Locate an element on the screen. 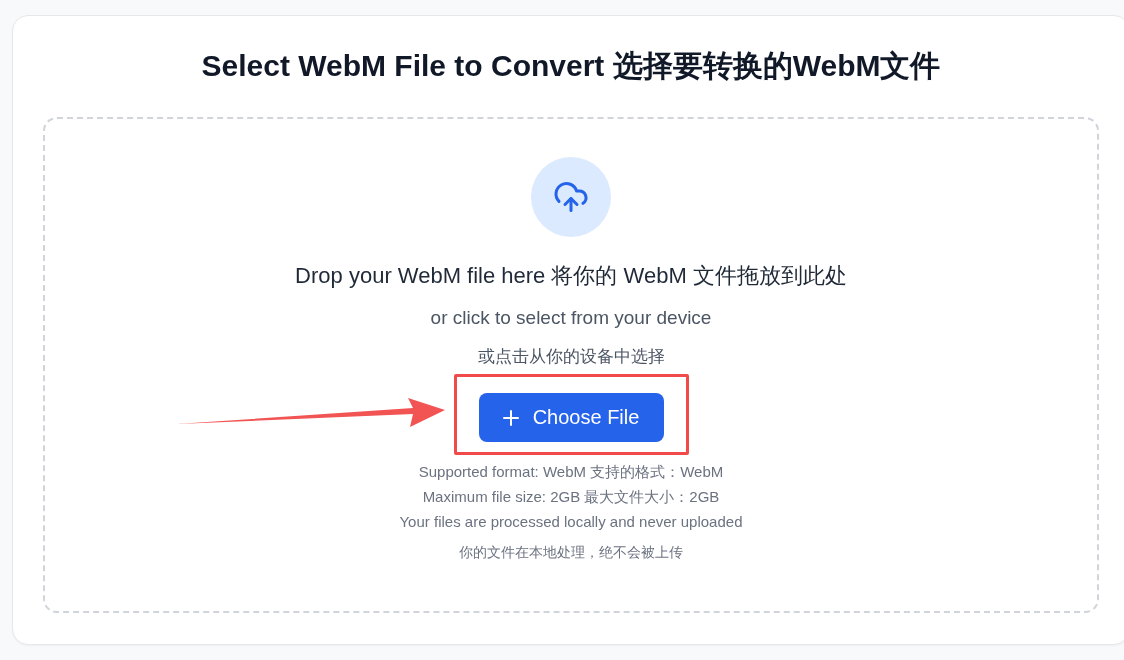 The image size is (1124, 660). info-note: Maximum file size: 2GB 最大文件大小：2GB is located at coordinates (571, 497).